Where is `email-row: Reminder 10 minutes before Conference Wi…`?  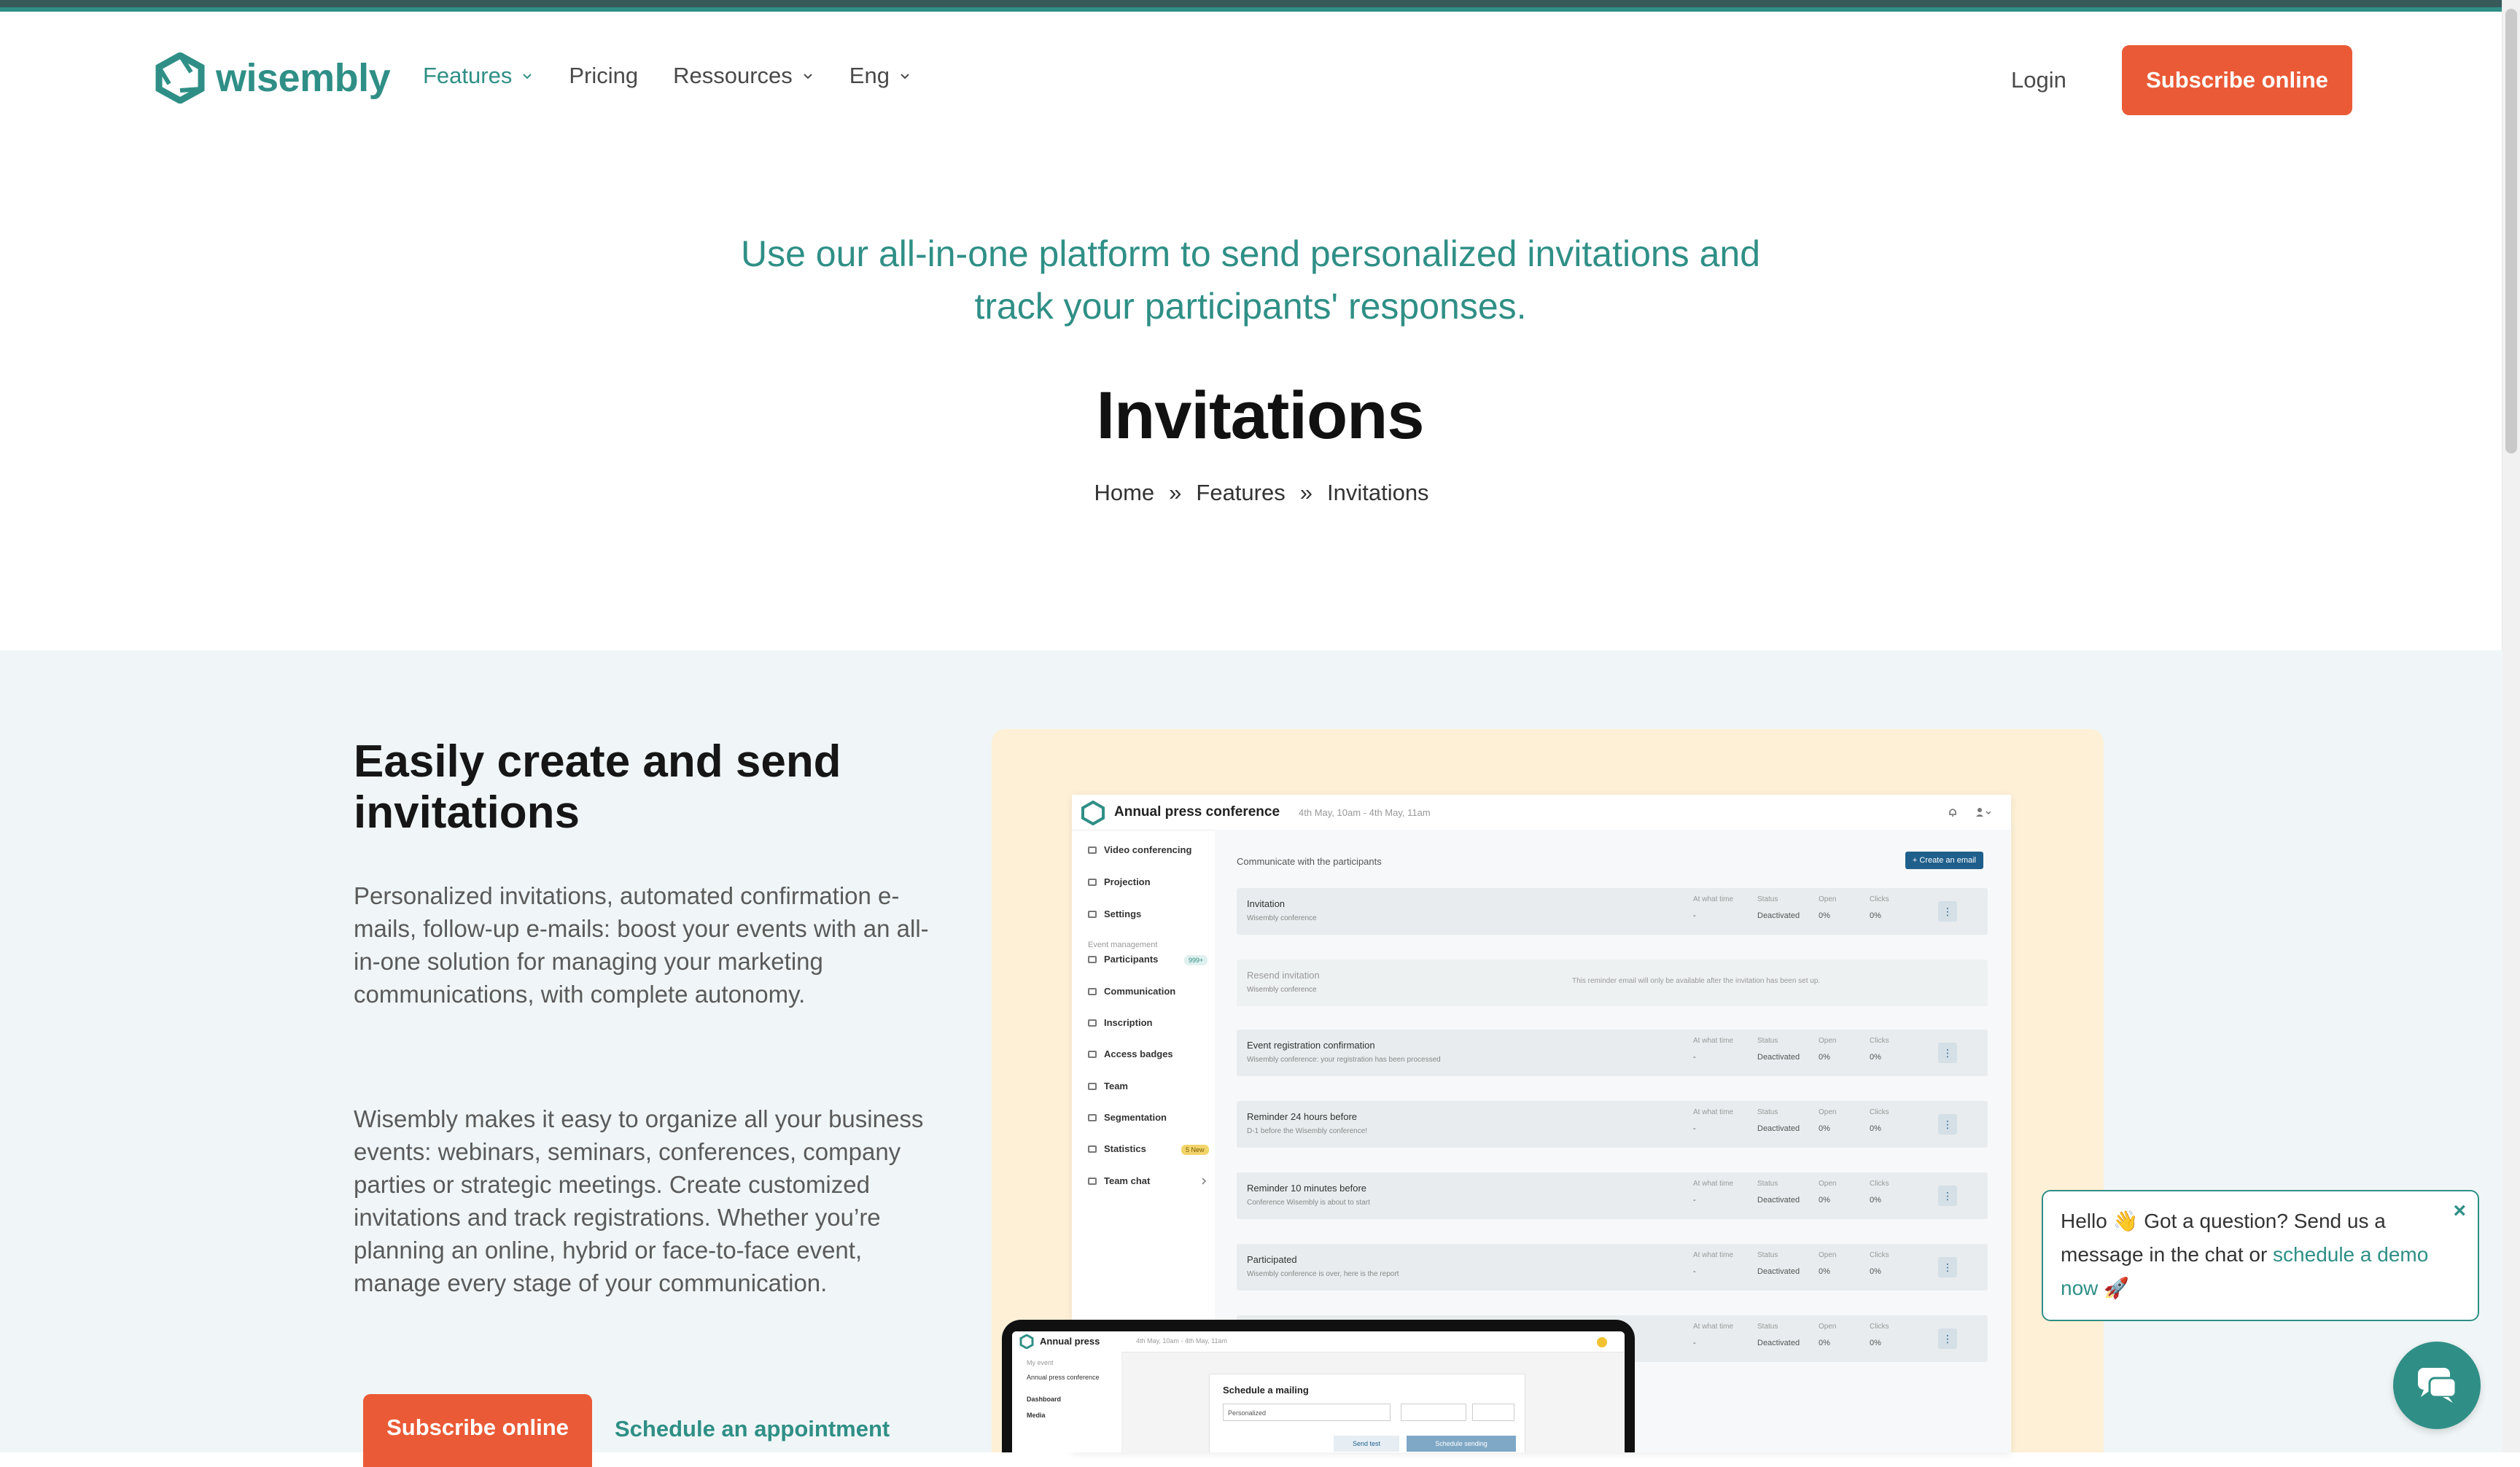 email-row: Reminder 10 minutes before Conference Wi… is located at coordinates (1612, 1195).